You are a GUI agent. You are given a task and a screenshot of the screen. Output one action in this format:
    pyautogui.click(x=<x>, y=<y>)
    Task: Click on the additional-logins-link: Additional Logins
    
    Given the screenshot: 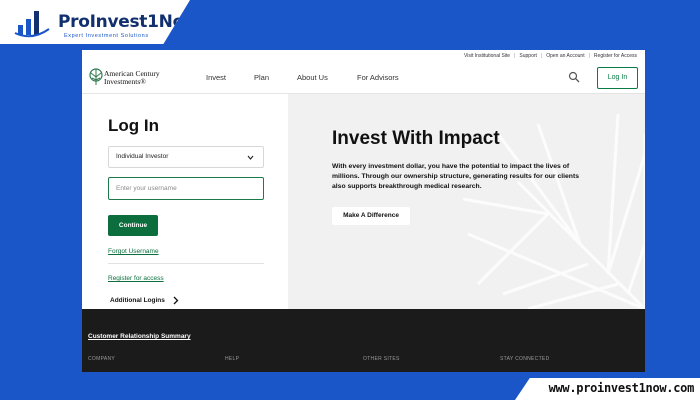 What is the action you would take?
    pyautogui.click(x=137, y=300)
    